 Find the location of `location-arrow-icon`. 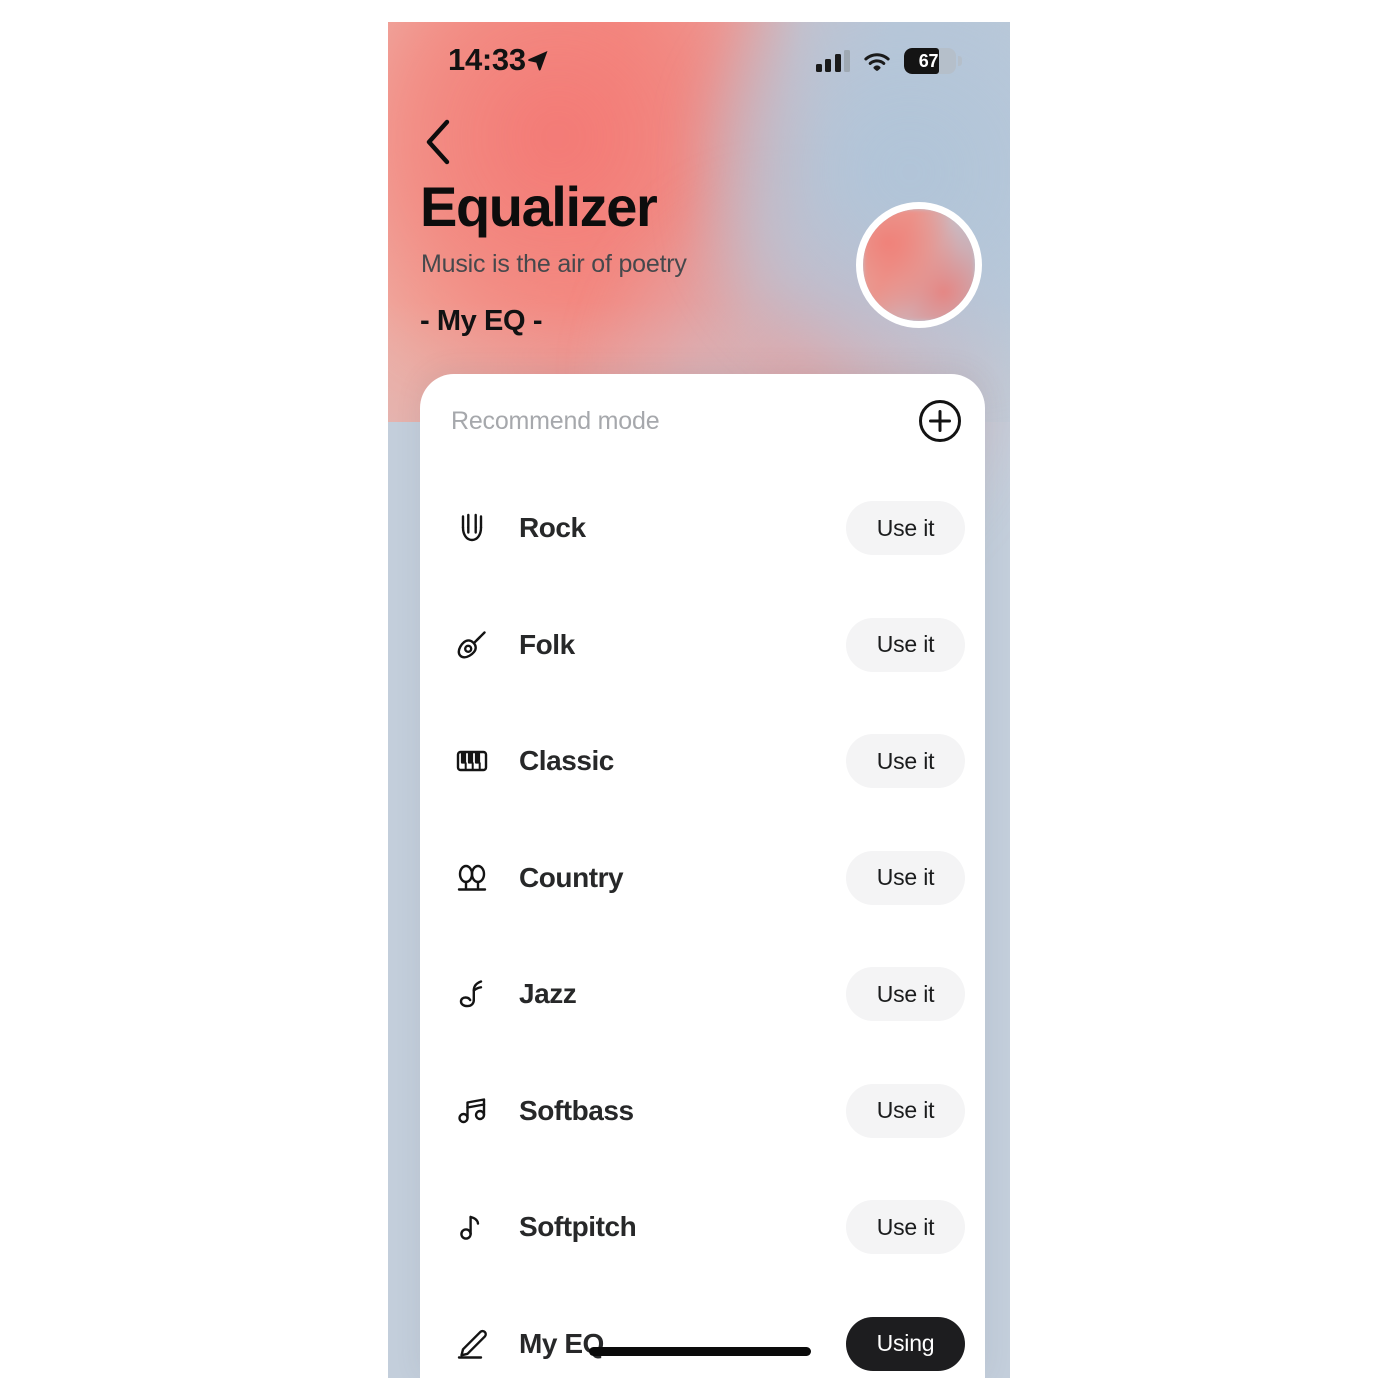

location-arrow-icon is located at coordinates (538, 61).